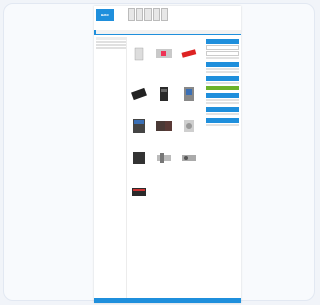 This screenshot has width=320, height=305. What do you see at coordinates (111, 38) in the screenshot?
I see `left-sidebar-title` at bounding box center [111, 38].